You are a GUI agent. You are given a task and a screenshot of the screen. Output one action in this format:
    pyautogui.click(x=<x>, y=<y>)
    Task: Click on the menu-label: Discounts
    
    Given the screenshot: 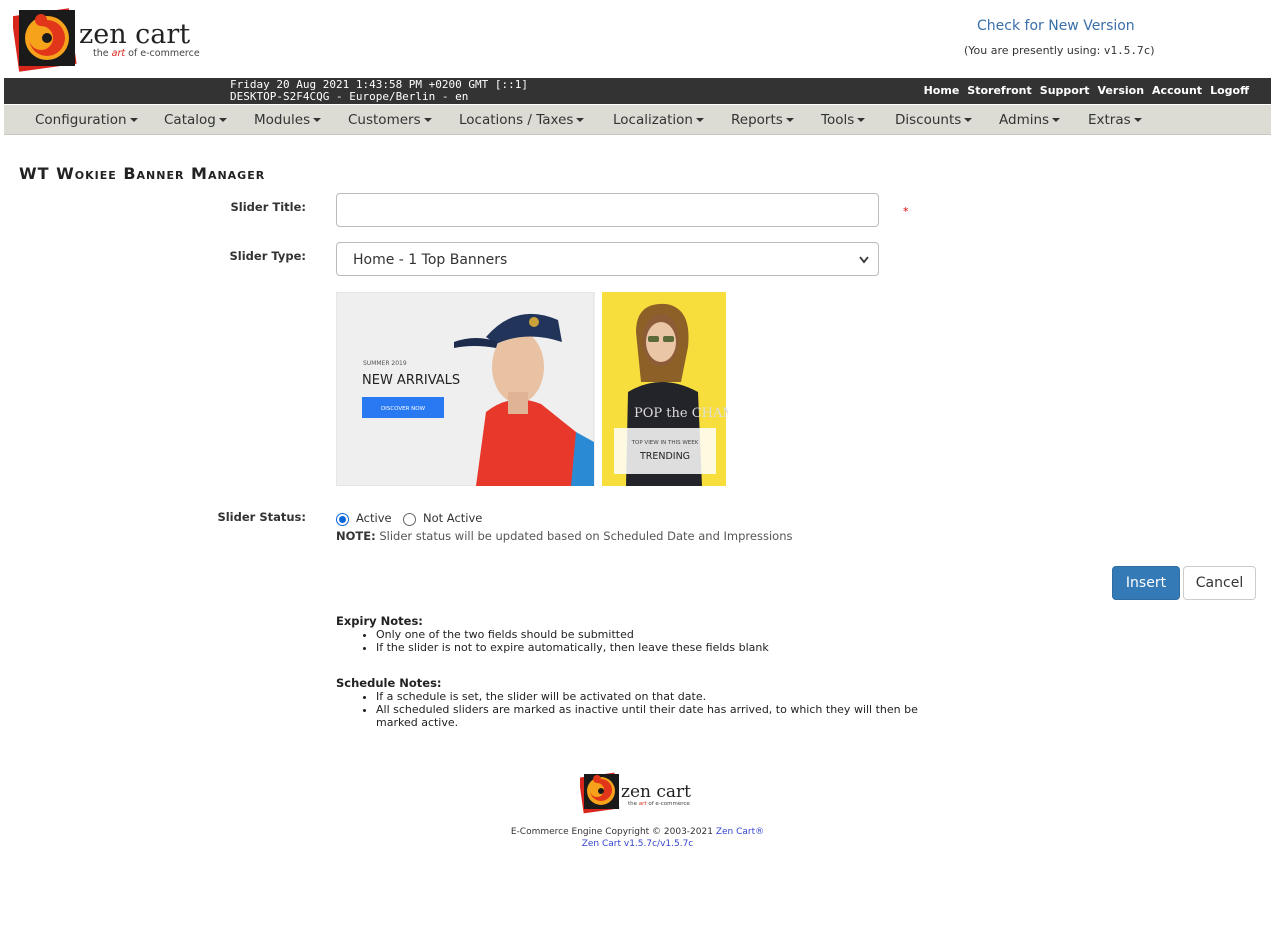 What is the action you would take?
    pyautogui.click(x=928, y=120)
    